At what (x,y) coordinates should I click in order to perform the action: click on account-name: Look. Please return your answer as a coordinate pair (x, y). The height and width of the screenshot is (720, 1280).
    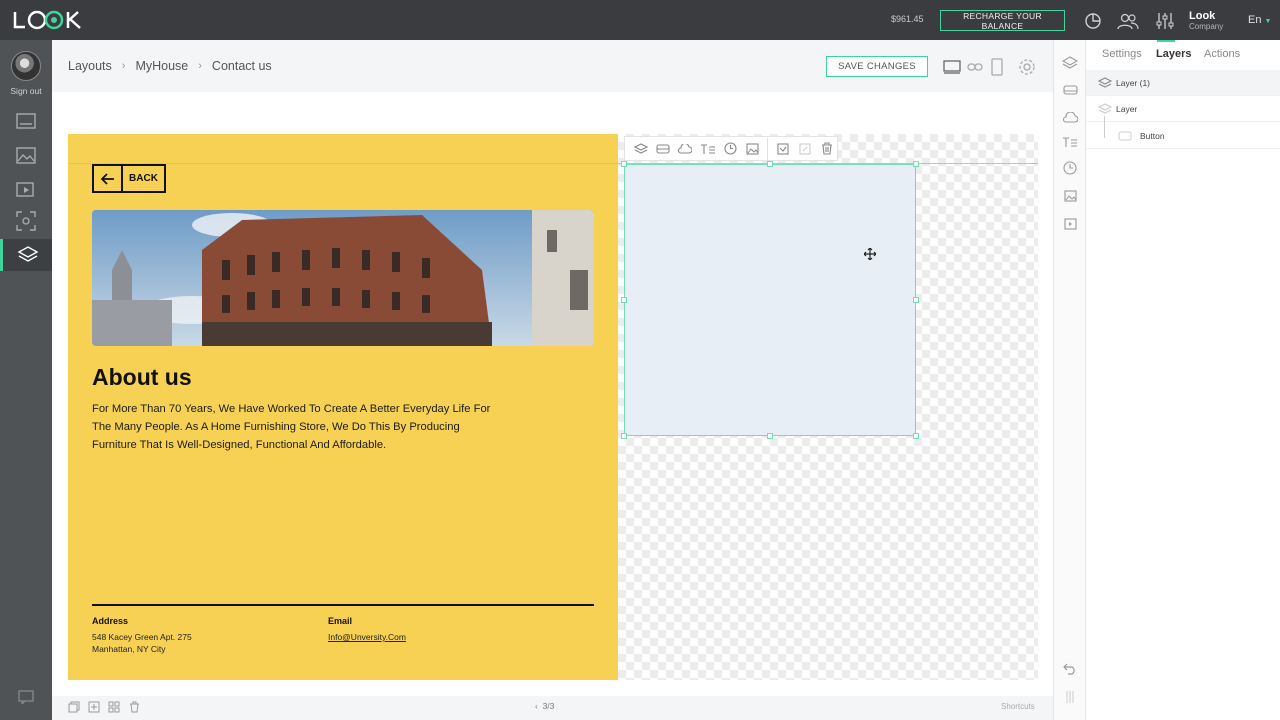
    Looking at the image, I should click on (1202, 16).